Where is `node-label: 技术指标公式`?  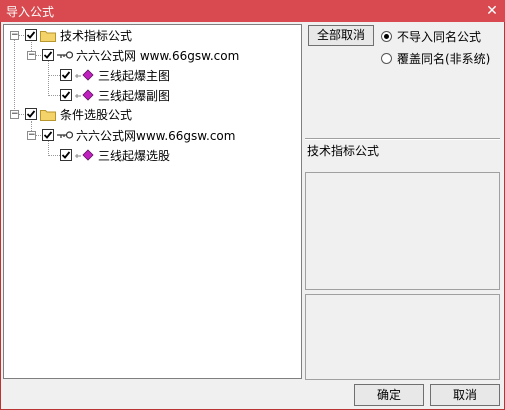 node-label: 技术指标公式 is located at coordinates (96, 35).